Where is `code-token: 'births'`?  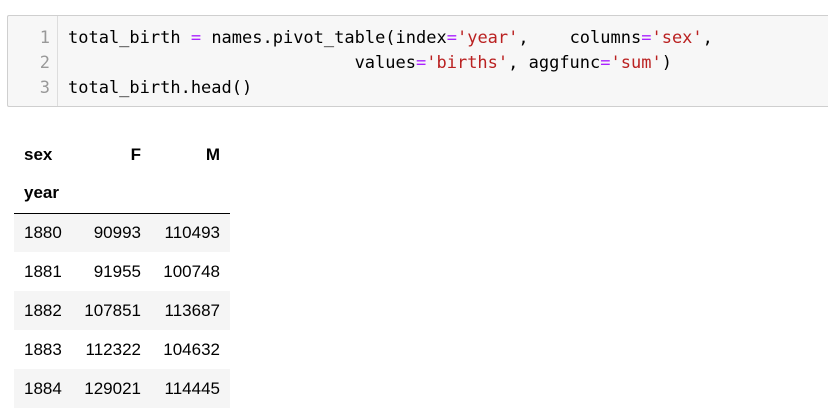
code-token: 'births' is located at coordinates (467, 63).